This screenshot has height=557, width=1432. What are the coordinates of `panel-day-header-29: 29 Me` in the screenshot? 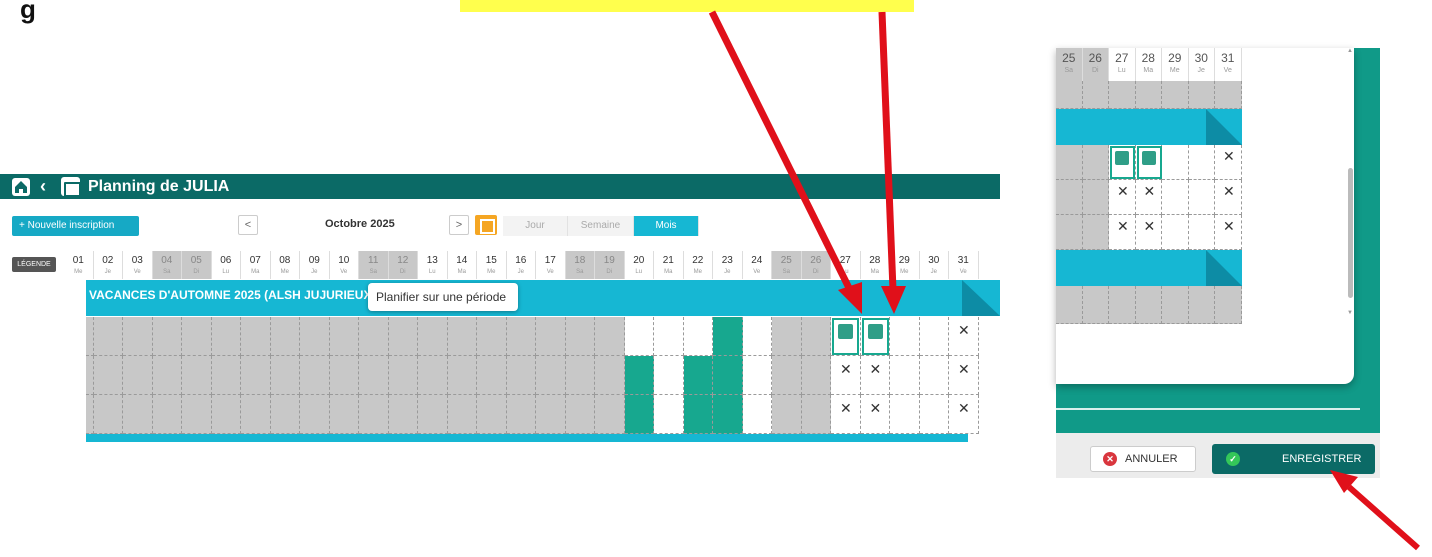 It's located at (1175, 64).